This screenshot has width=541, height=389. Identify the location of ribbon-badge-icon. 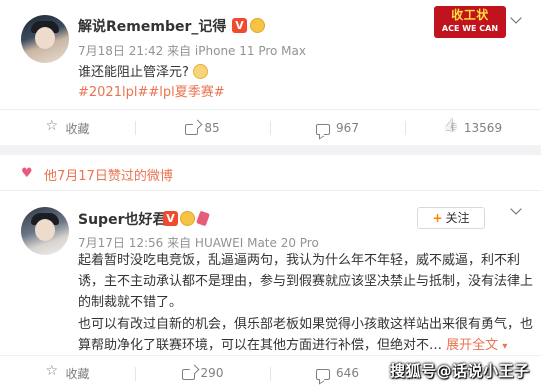
(203, 218).